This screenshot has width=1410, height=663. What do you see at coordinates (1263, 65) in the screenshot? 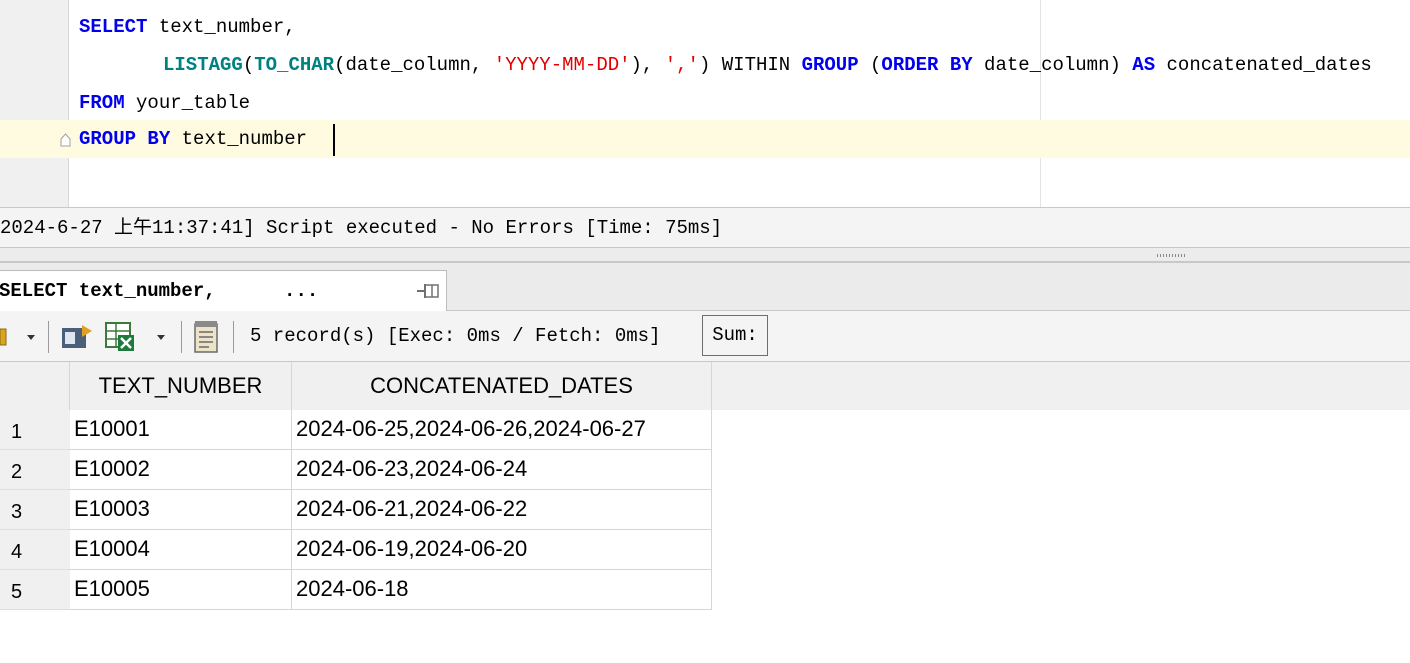
I see `code-text: concatenated_dates` at bounding box center [1263, 65].